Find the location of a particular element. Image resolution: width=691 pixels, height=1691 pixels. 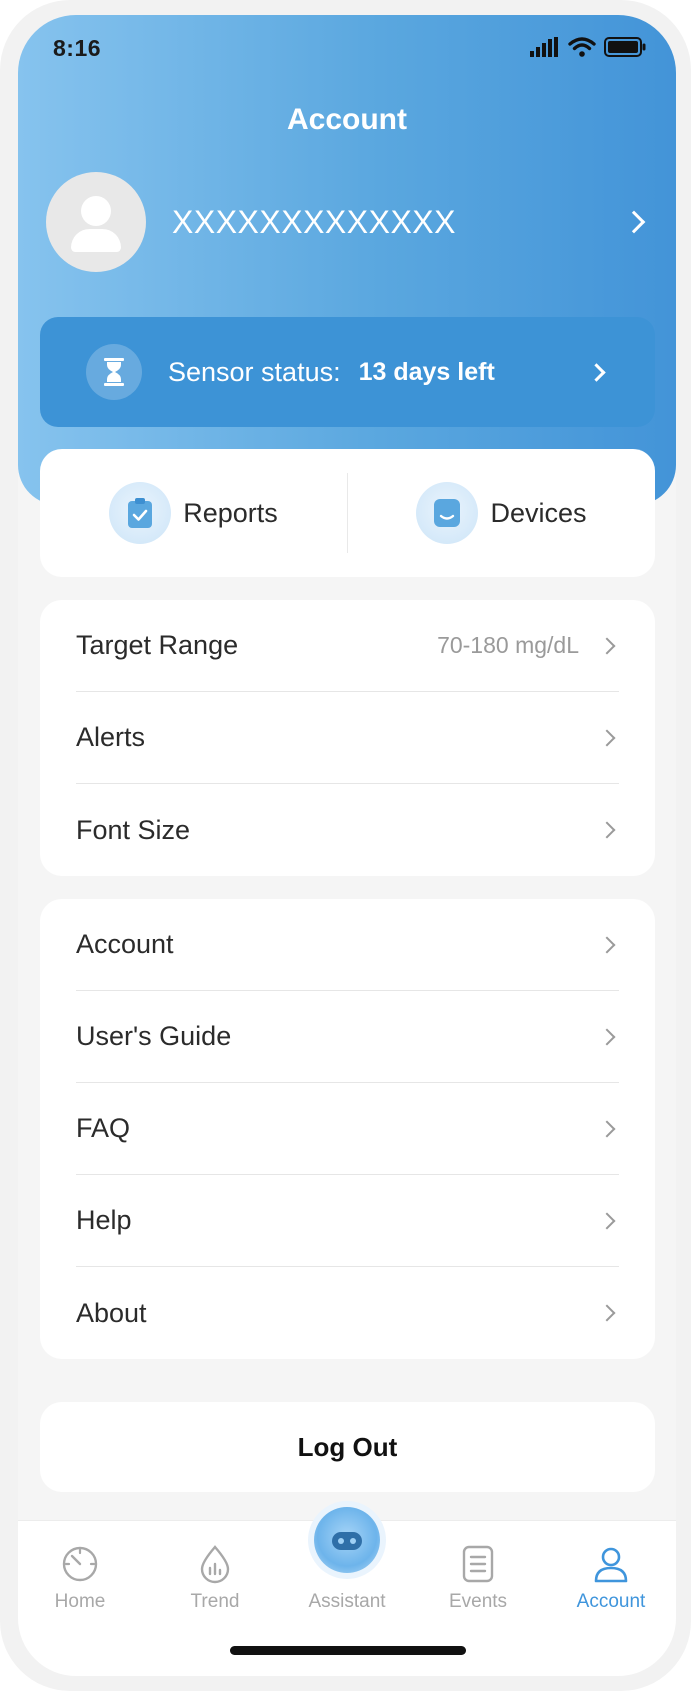

sensor-status-label: Sensor status: is located at coordinates (254, 371).